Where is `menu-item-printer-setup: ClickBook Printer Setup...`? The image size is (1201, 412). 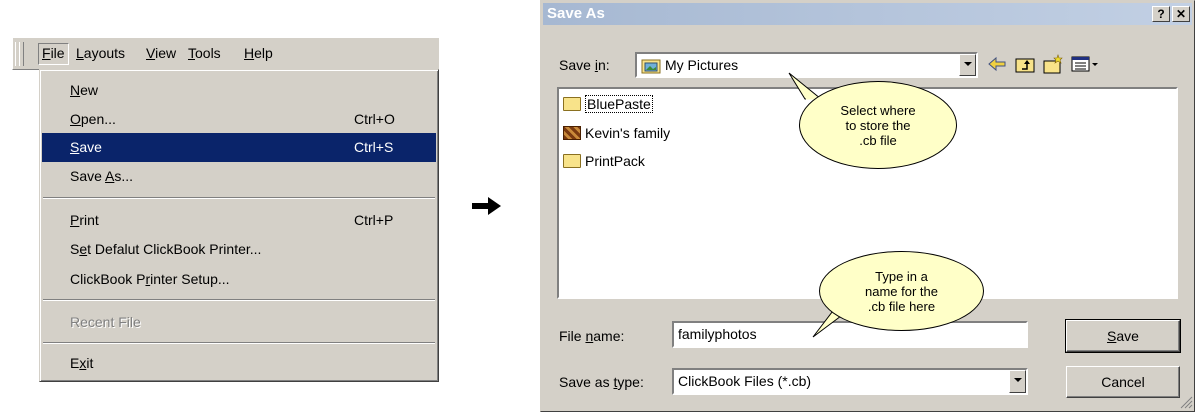
menu-item-printer-setup: ClickBook Printer Setup... is located at coordinates (238, 279).